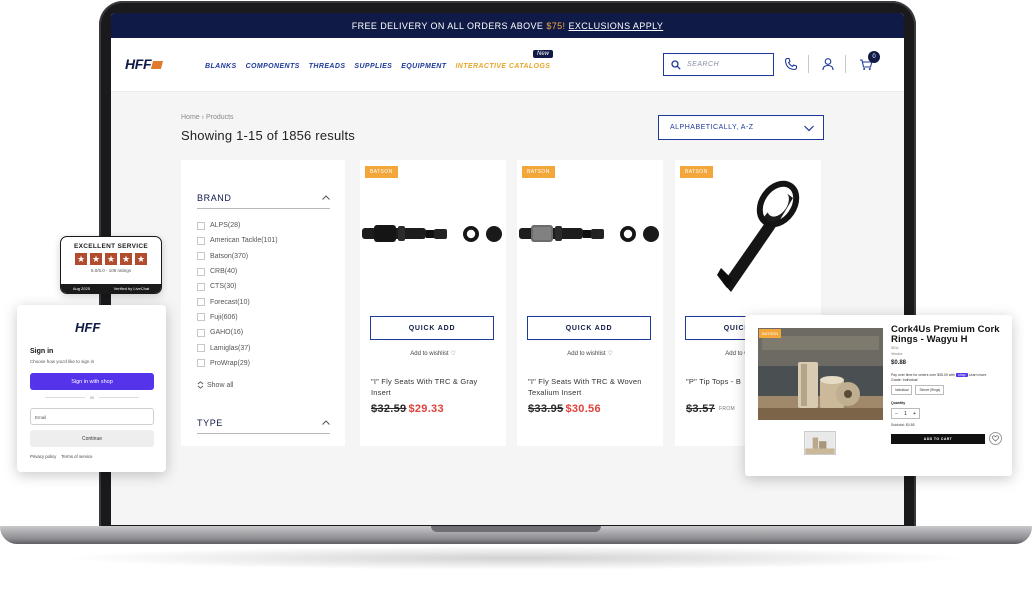 The width and height of the screenshot is (1032, 601). What do you see at coordinates (131, 288) in the screenshot?
I see `review-verified: Verified by LiveChat` at bounding box center [131, 288].